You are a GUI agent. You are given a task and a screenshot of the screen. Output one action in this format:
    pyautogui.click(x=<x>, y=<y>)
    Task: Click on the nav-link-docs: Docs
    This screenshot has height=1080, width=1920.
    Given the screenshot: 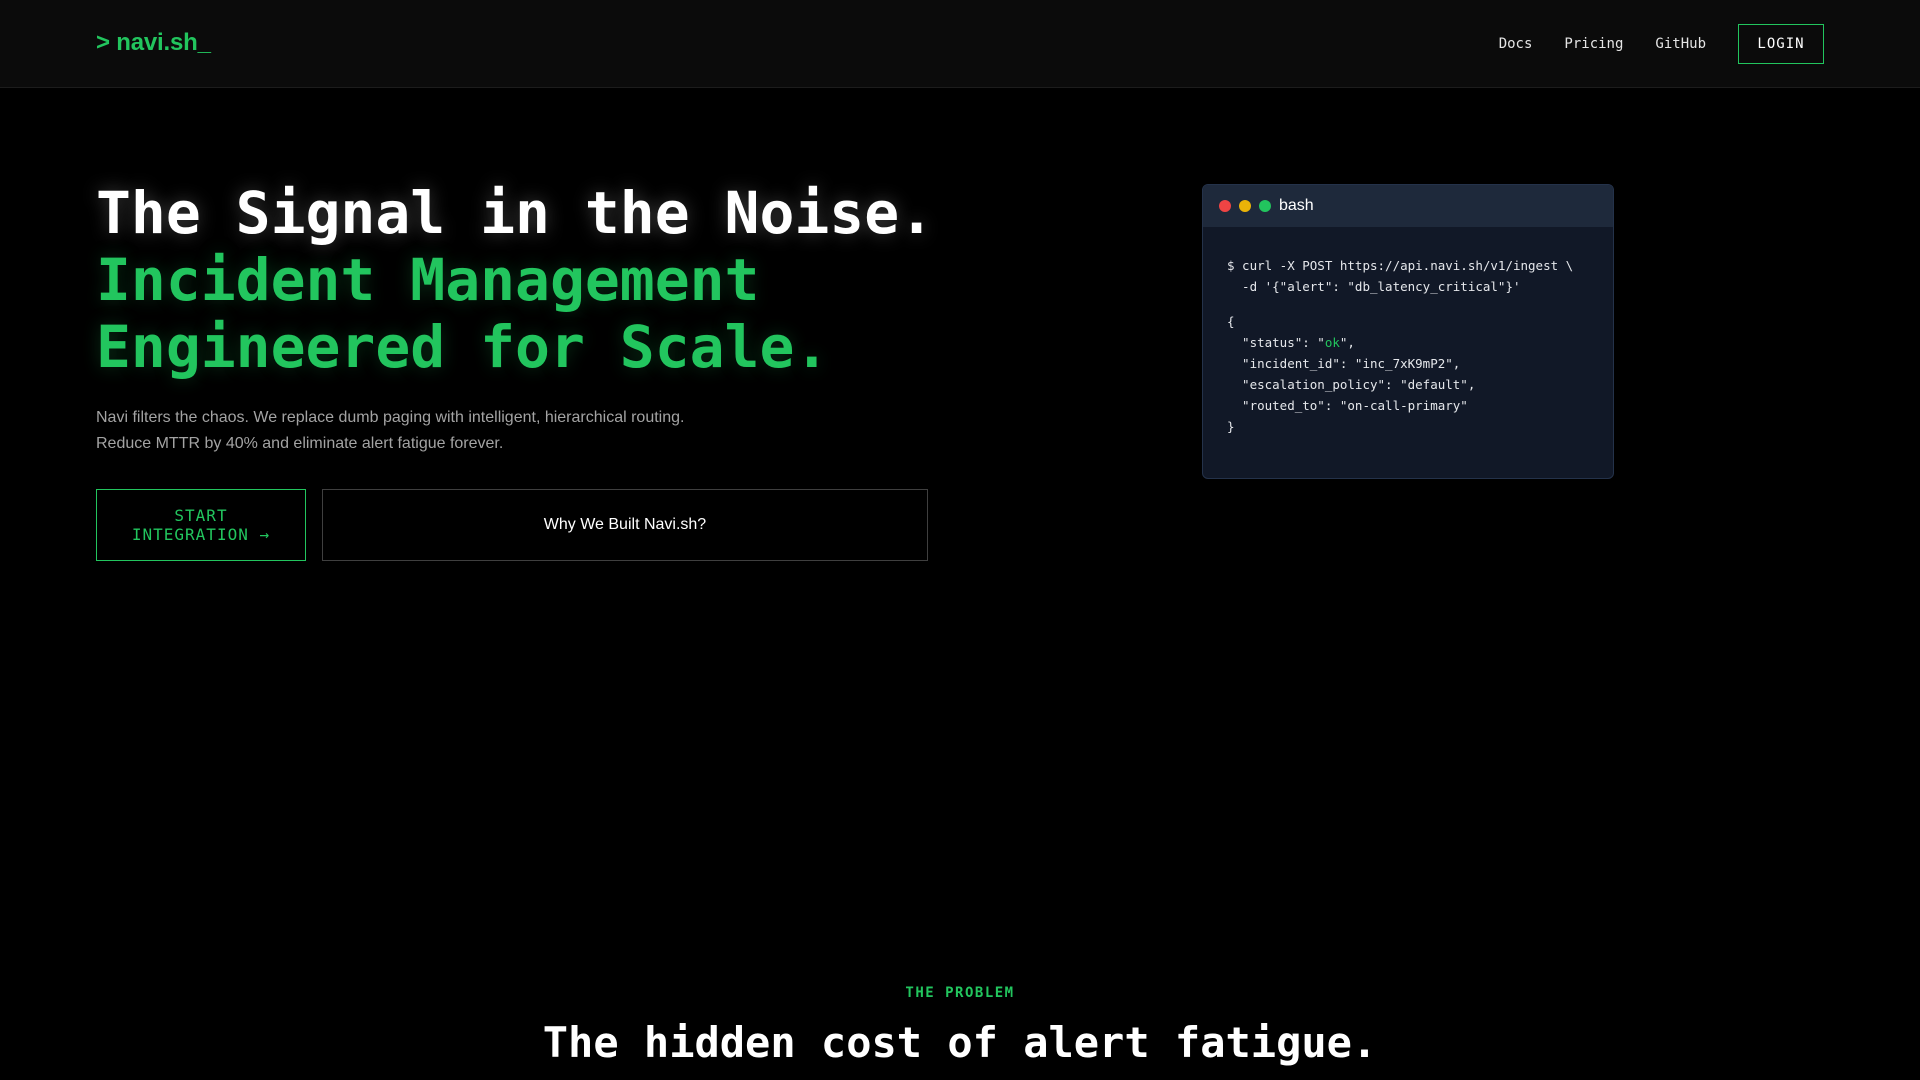 What is the action you would take?
    pyautogui.click(x=1516, y=44)
    